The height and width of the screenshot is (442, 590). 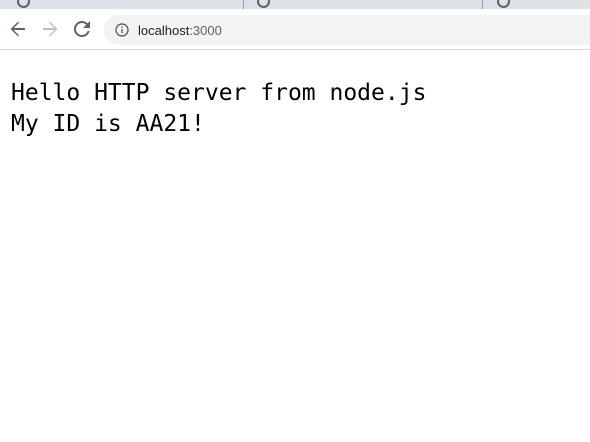 I want to click on url-host: localhost, so click(x=164, y=30).